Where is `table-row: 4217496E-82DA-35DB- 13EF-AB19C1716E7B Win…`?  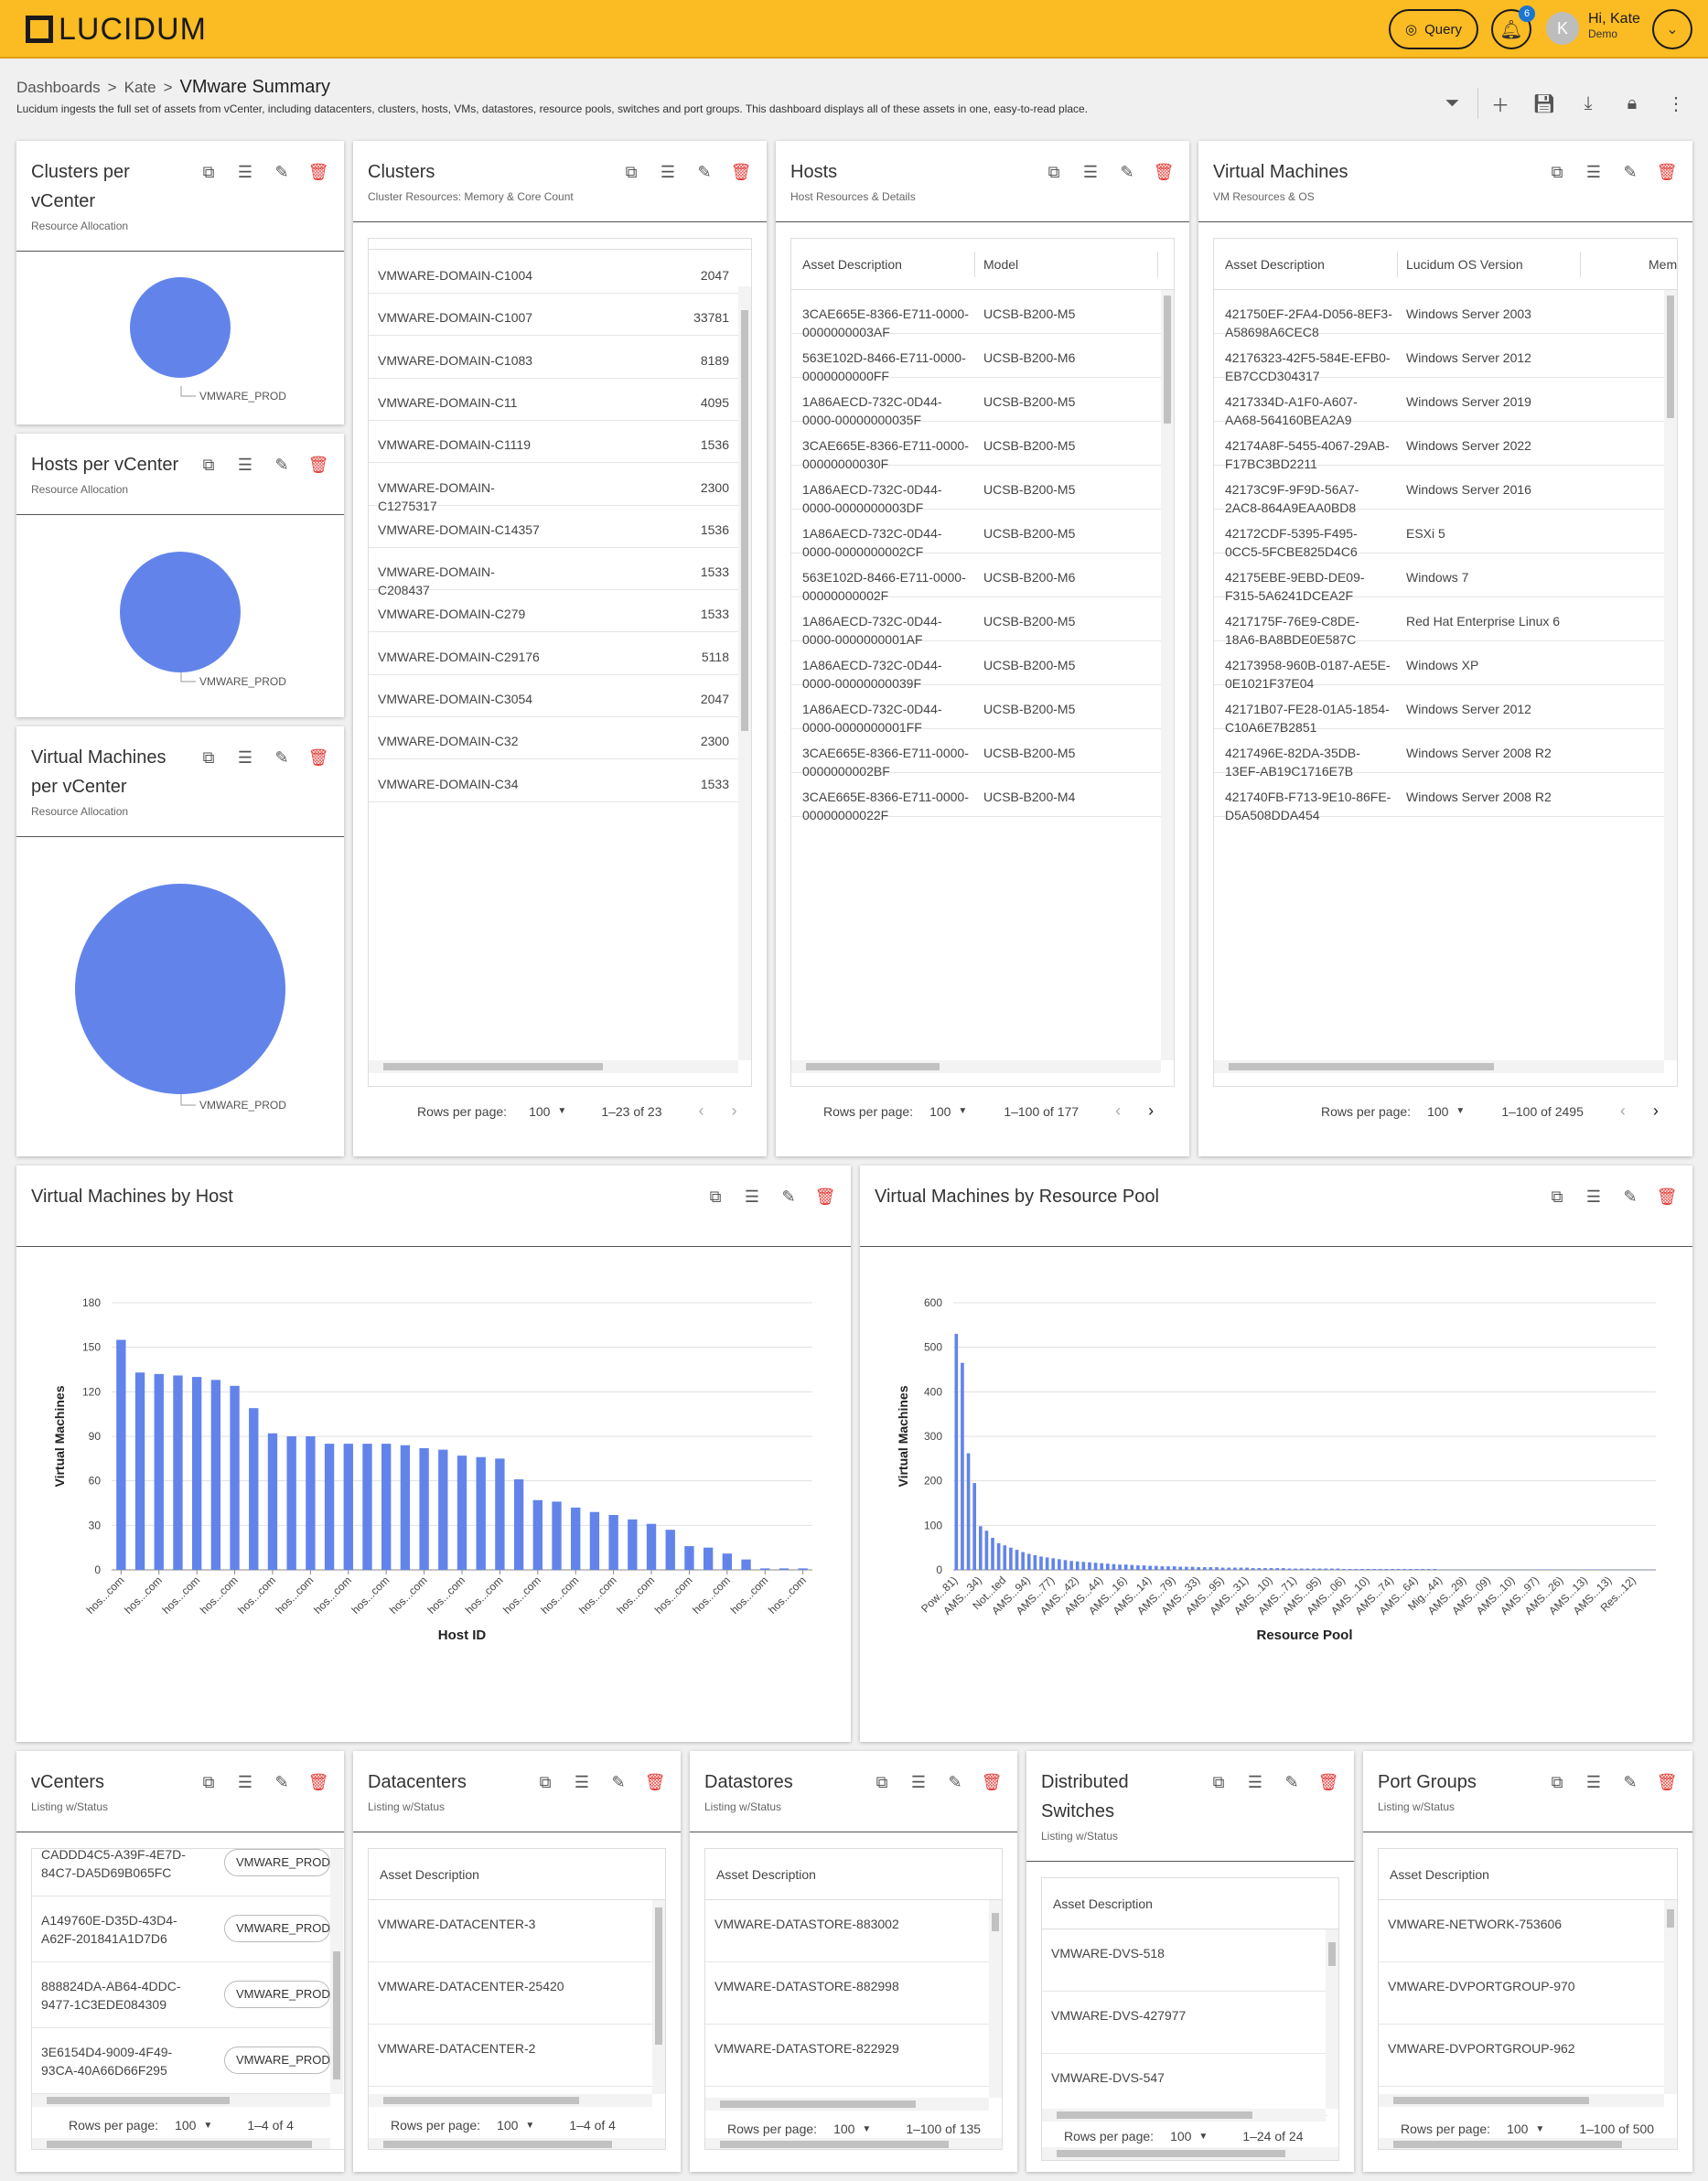 table-row: 4217496E-82DA-35DB- 13EF-AB19C1716E7B Win… is located at coordinates (1439, 754).